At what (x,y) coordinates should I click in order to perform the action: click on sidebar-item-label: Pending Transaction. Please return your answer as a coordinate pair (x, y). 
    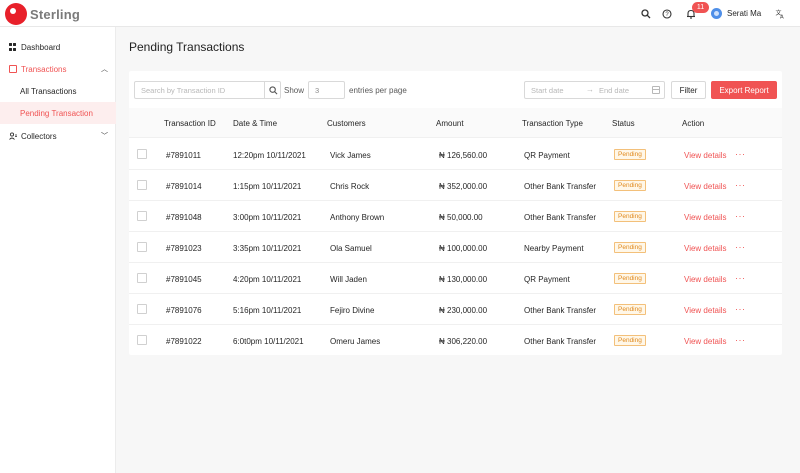
    Looking at the image, I should click on (56, 113).